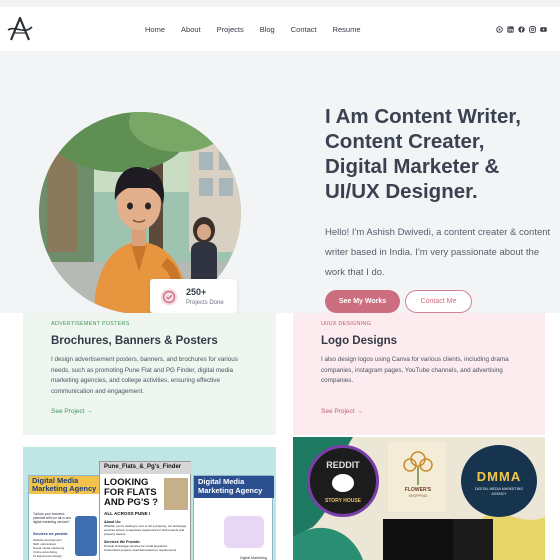 This screenshot has height=560, width=560. I want to click on flower-icon, so click(418, 468).